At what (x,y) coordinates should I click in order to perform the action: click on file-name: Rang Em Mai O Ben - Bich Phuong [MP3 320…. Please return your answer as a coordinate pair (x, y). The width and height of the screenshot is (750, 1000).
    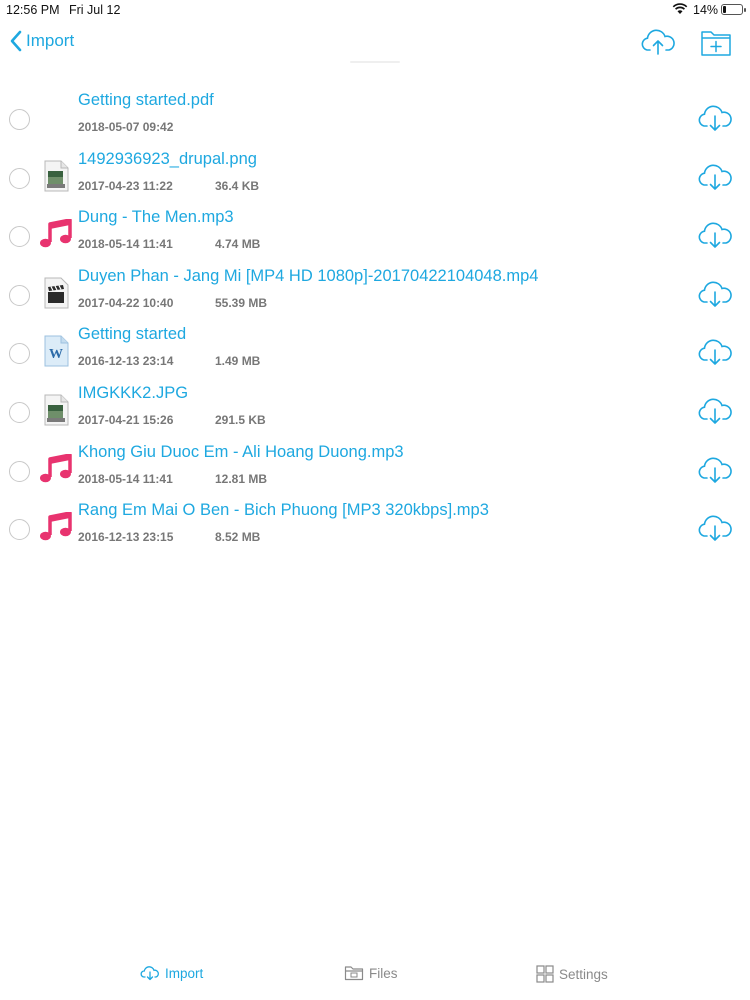
    Looking at the image, I should click on (283, 510).